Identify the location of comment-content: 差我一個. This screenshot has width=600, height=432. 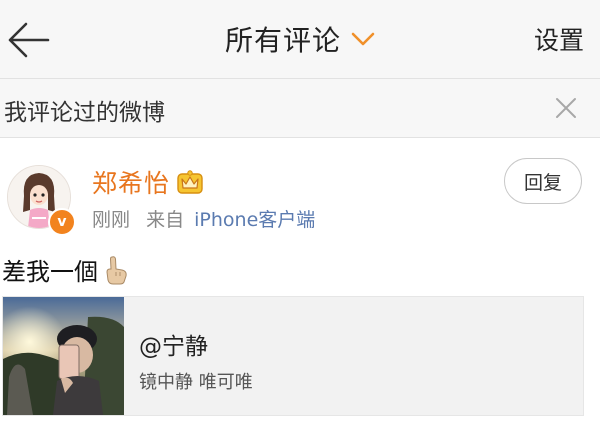
(66, 269).